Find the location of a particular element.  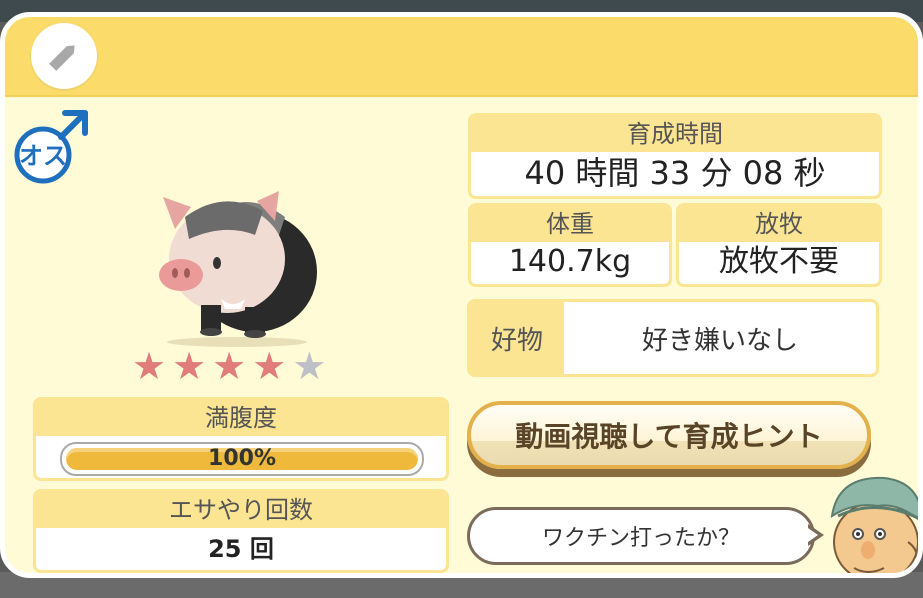

grazing-box: 放牧 放牧不要 is located at coordinates (779, 245).